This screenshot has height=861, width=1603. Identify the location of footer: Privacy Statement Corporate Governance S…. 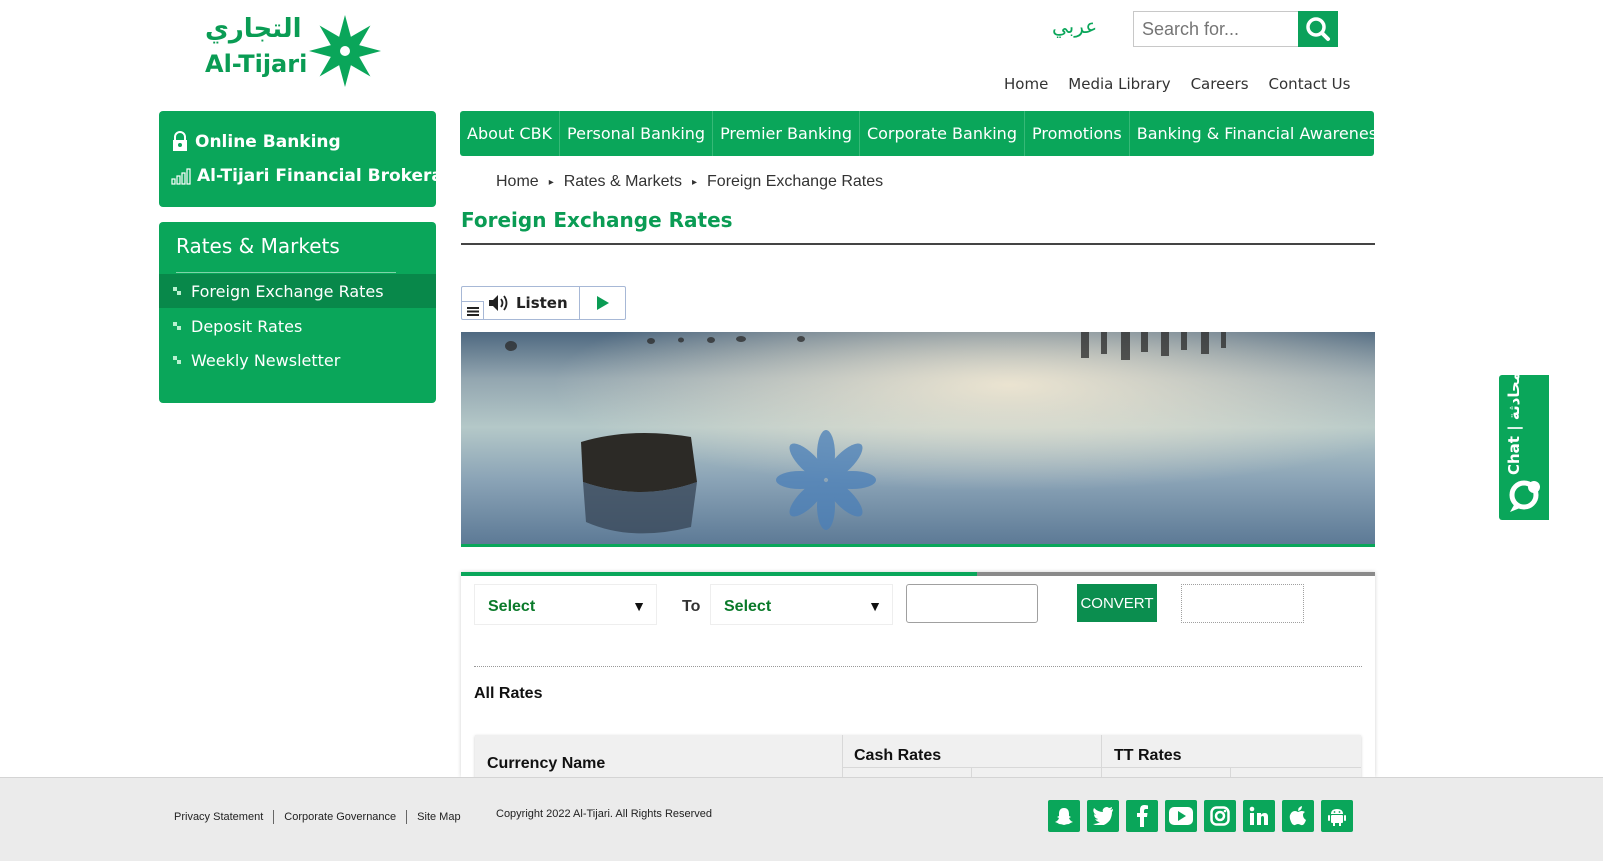
(801, 819).